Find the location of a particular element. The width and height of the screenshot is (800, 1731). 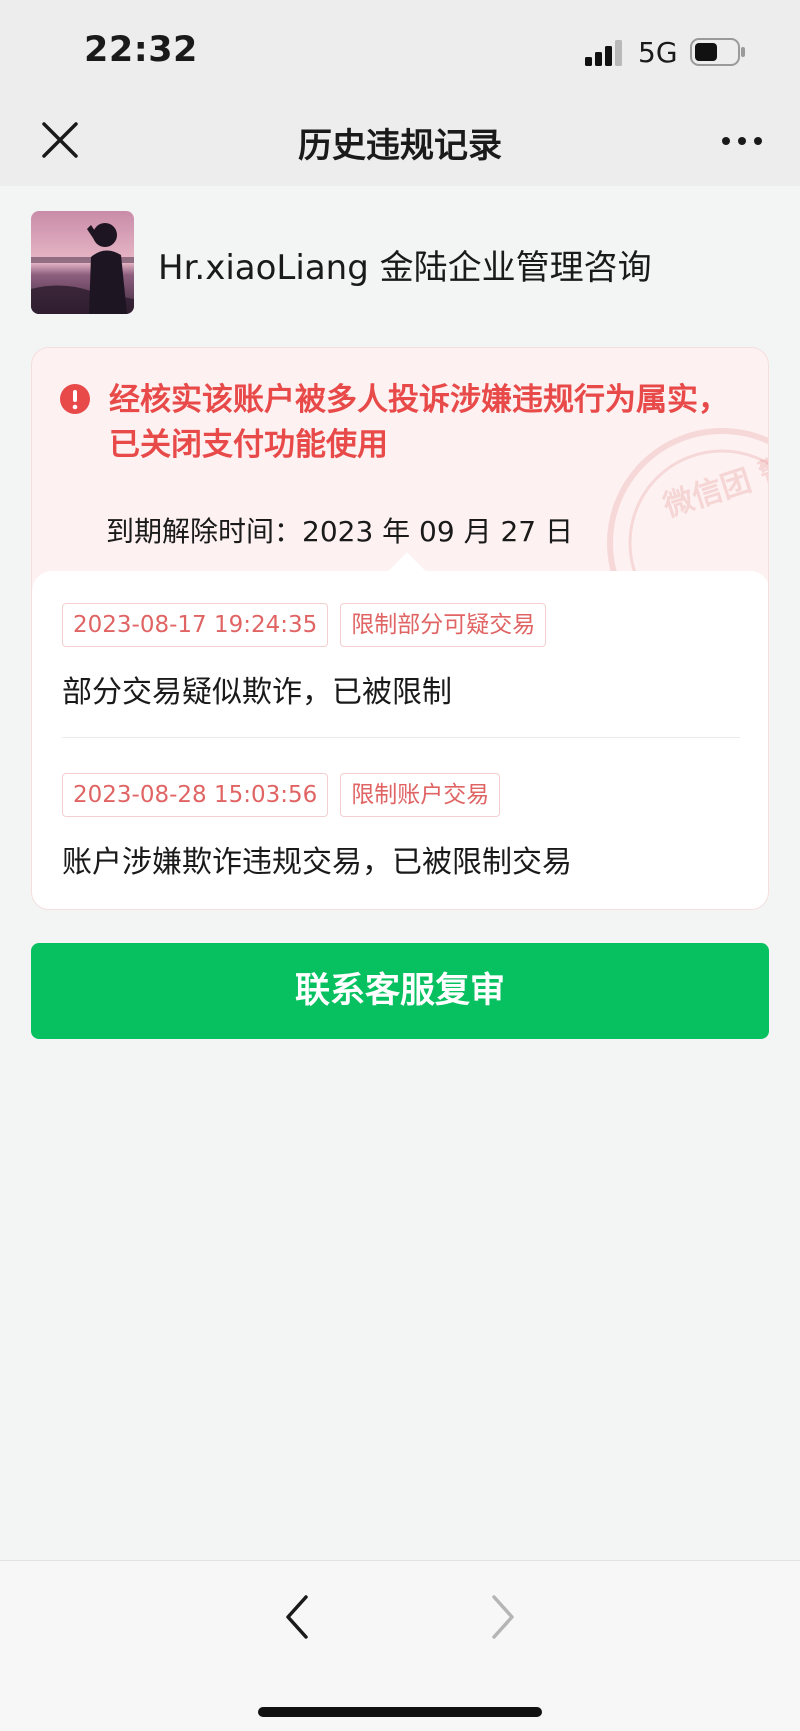

home-indicator is located at coordinates (400, 1712).